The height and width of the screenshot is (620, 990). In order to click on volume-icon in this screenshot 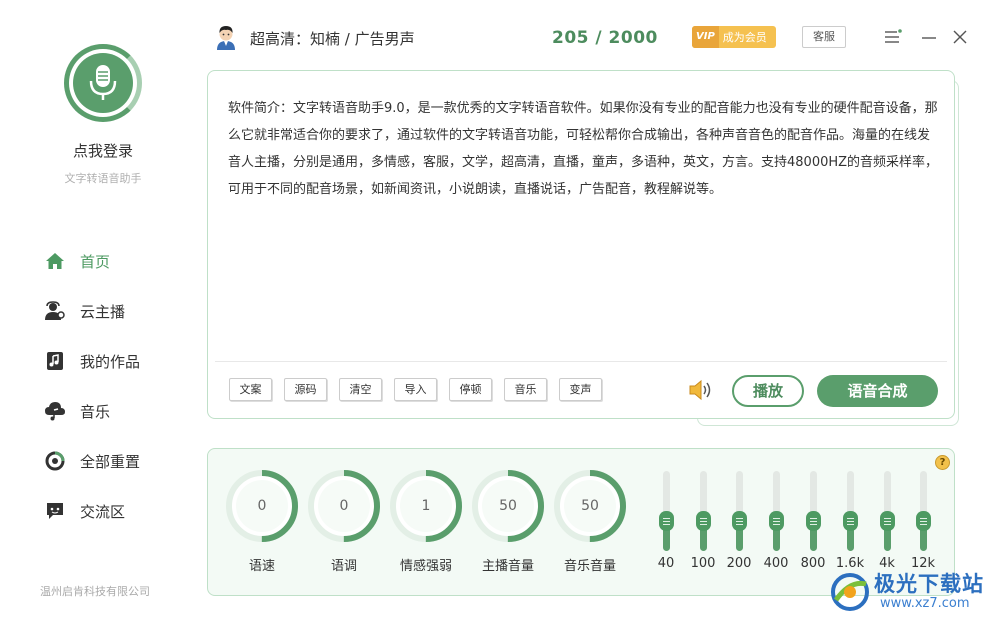, I will do `click(701, 390)`.